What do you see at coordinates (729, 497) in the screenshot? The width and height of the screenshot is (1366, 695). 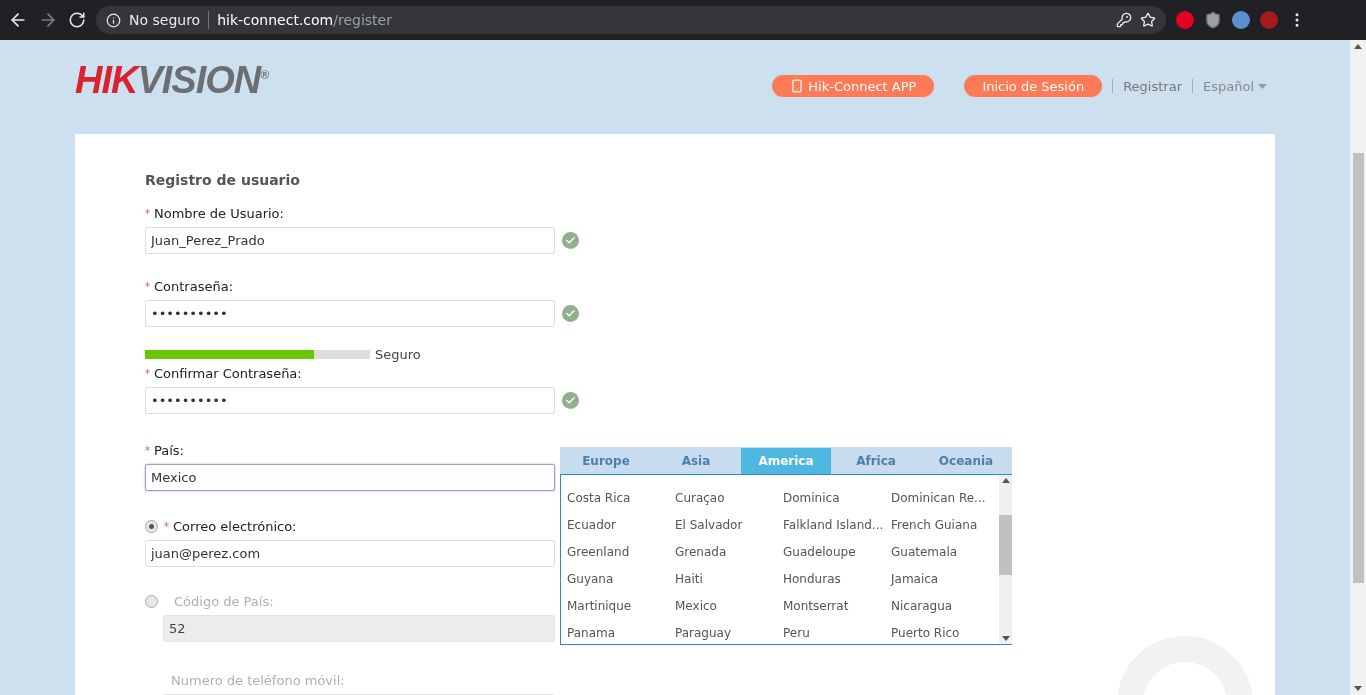 I see `country-option: Curaçao` at bounding box center [729, 497].